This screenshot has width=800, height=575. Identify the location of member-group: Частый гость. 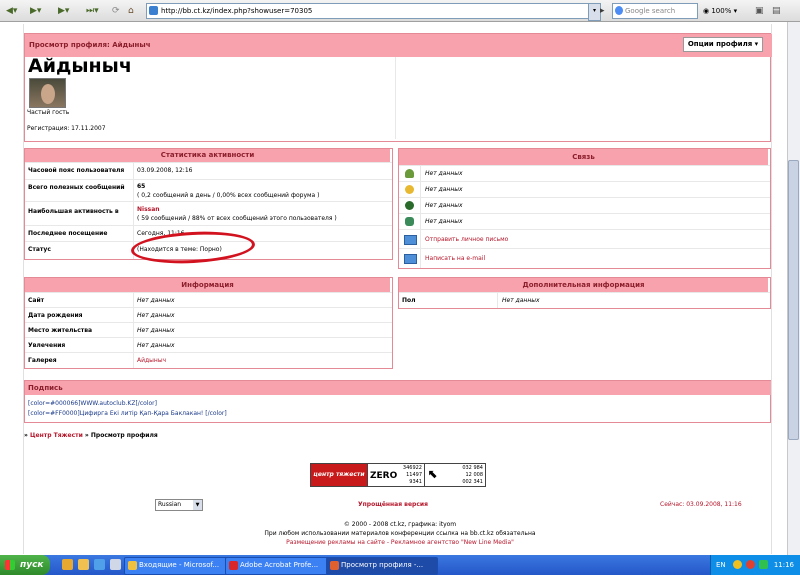
(48, 112).